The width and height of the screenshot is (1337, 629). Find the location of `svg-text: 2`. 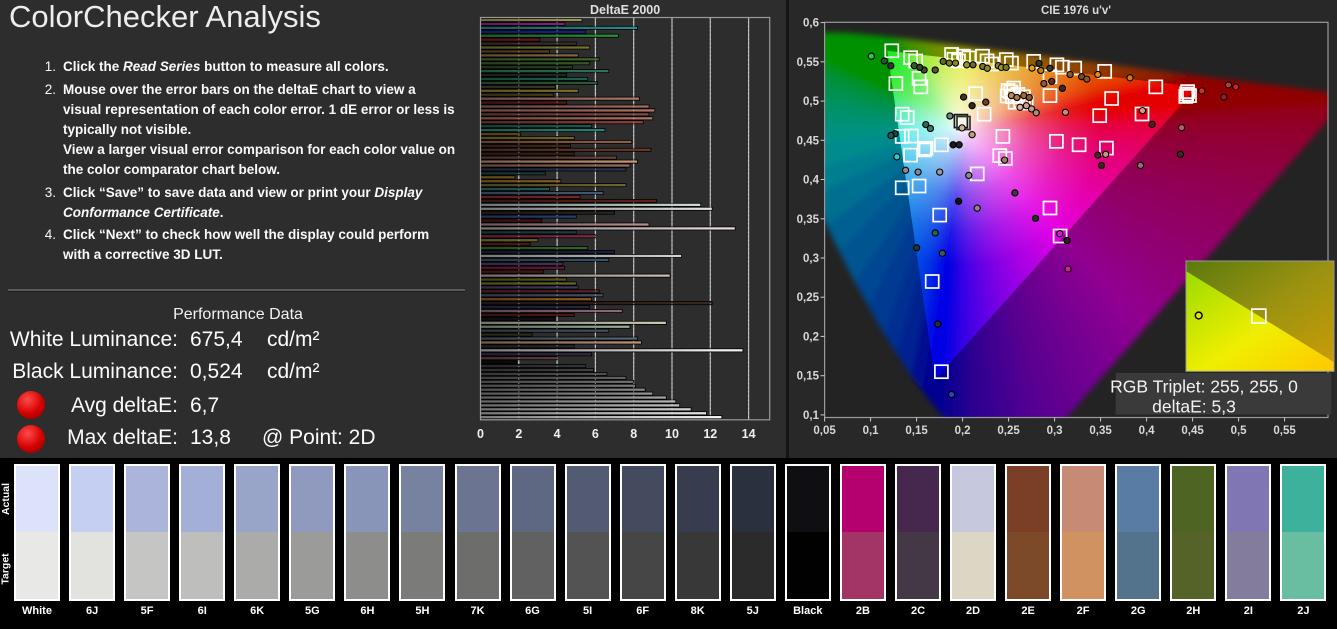

svg-text: 2 is located at coordinates (518, 434).